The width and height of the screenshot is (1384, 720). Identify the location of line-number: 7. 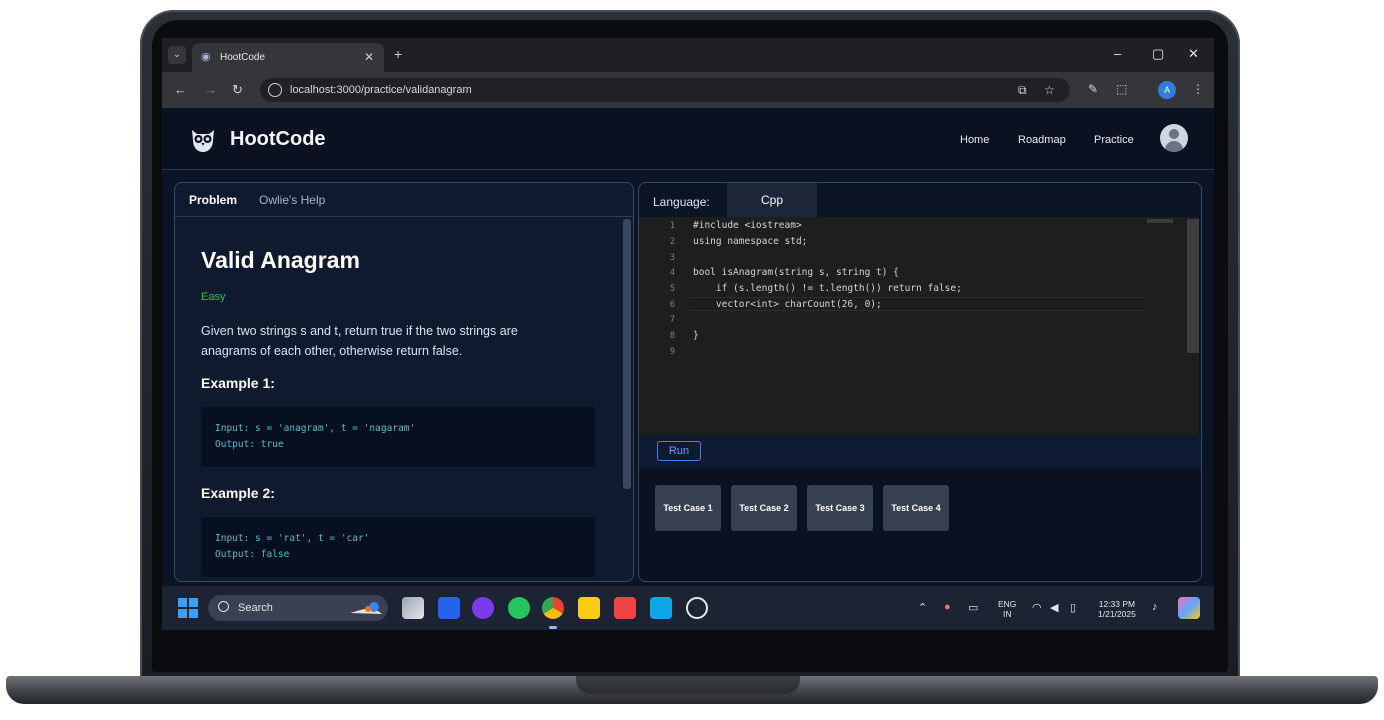
(672, 320).